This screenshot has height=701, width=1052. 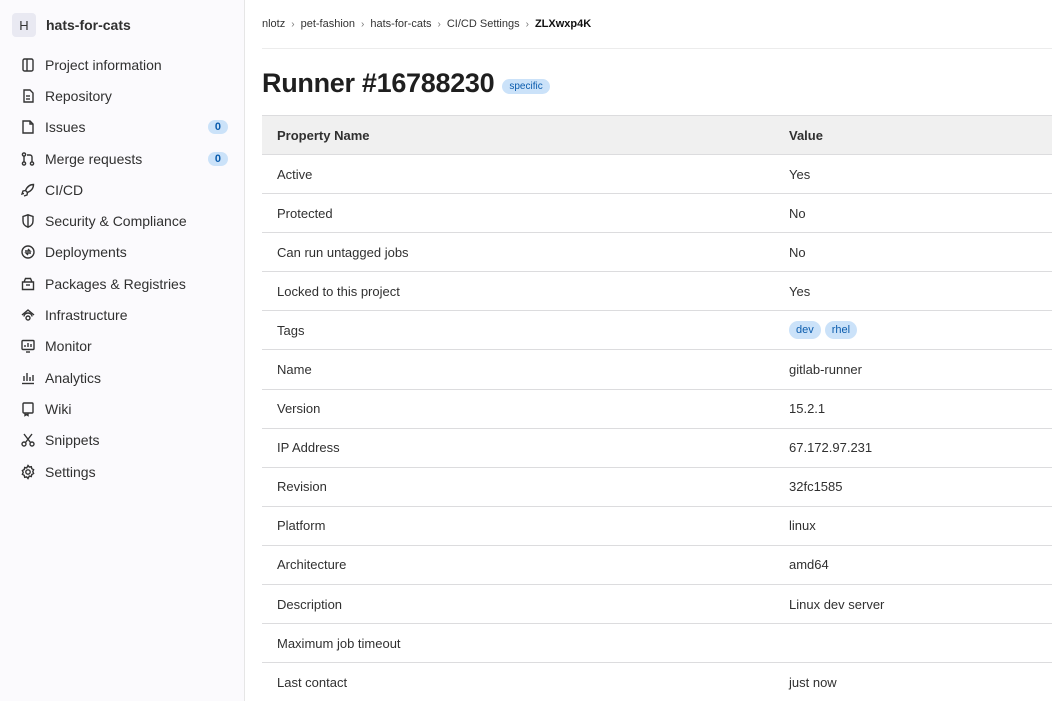 I want to click on project-name: hats-for-cats, so click(x=88, y=25).